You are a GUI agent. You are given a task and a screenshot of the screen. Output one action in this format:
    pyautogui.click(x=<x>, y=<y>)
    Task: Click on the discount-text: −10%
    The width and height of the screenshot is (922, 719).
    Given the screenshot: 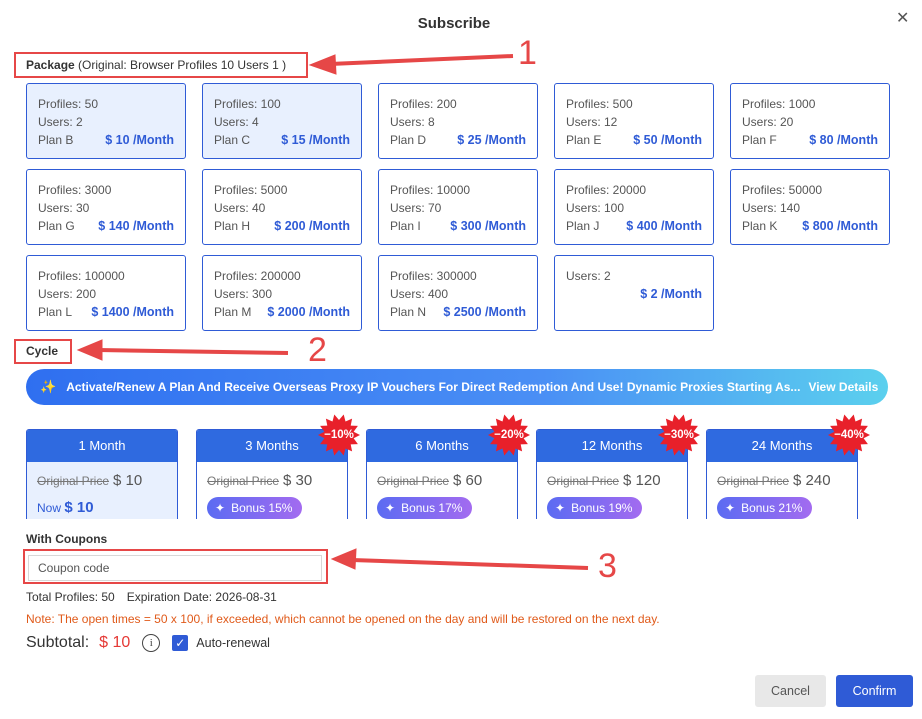 What is the action you would take?
    pyautogui.click(x=339, y=435)
    